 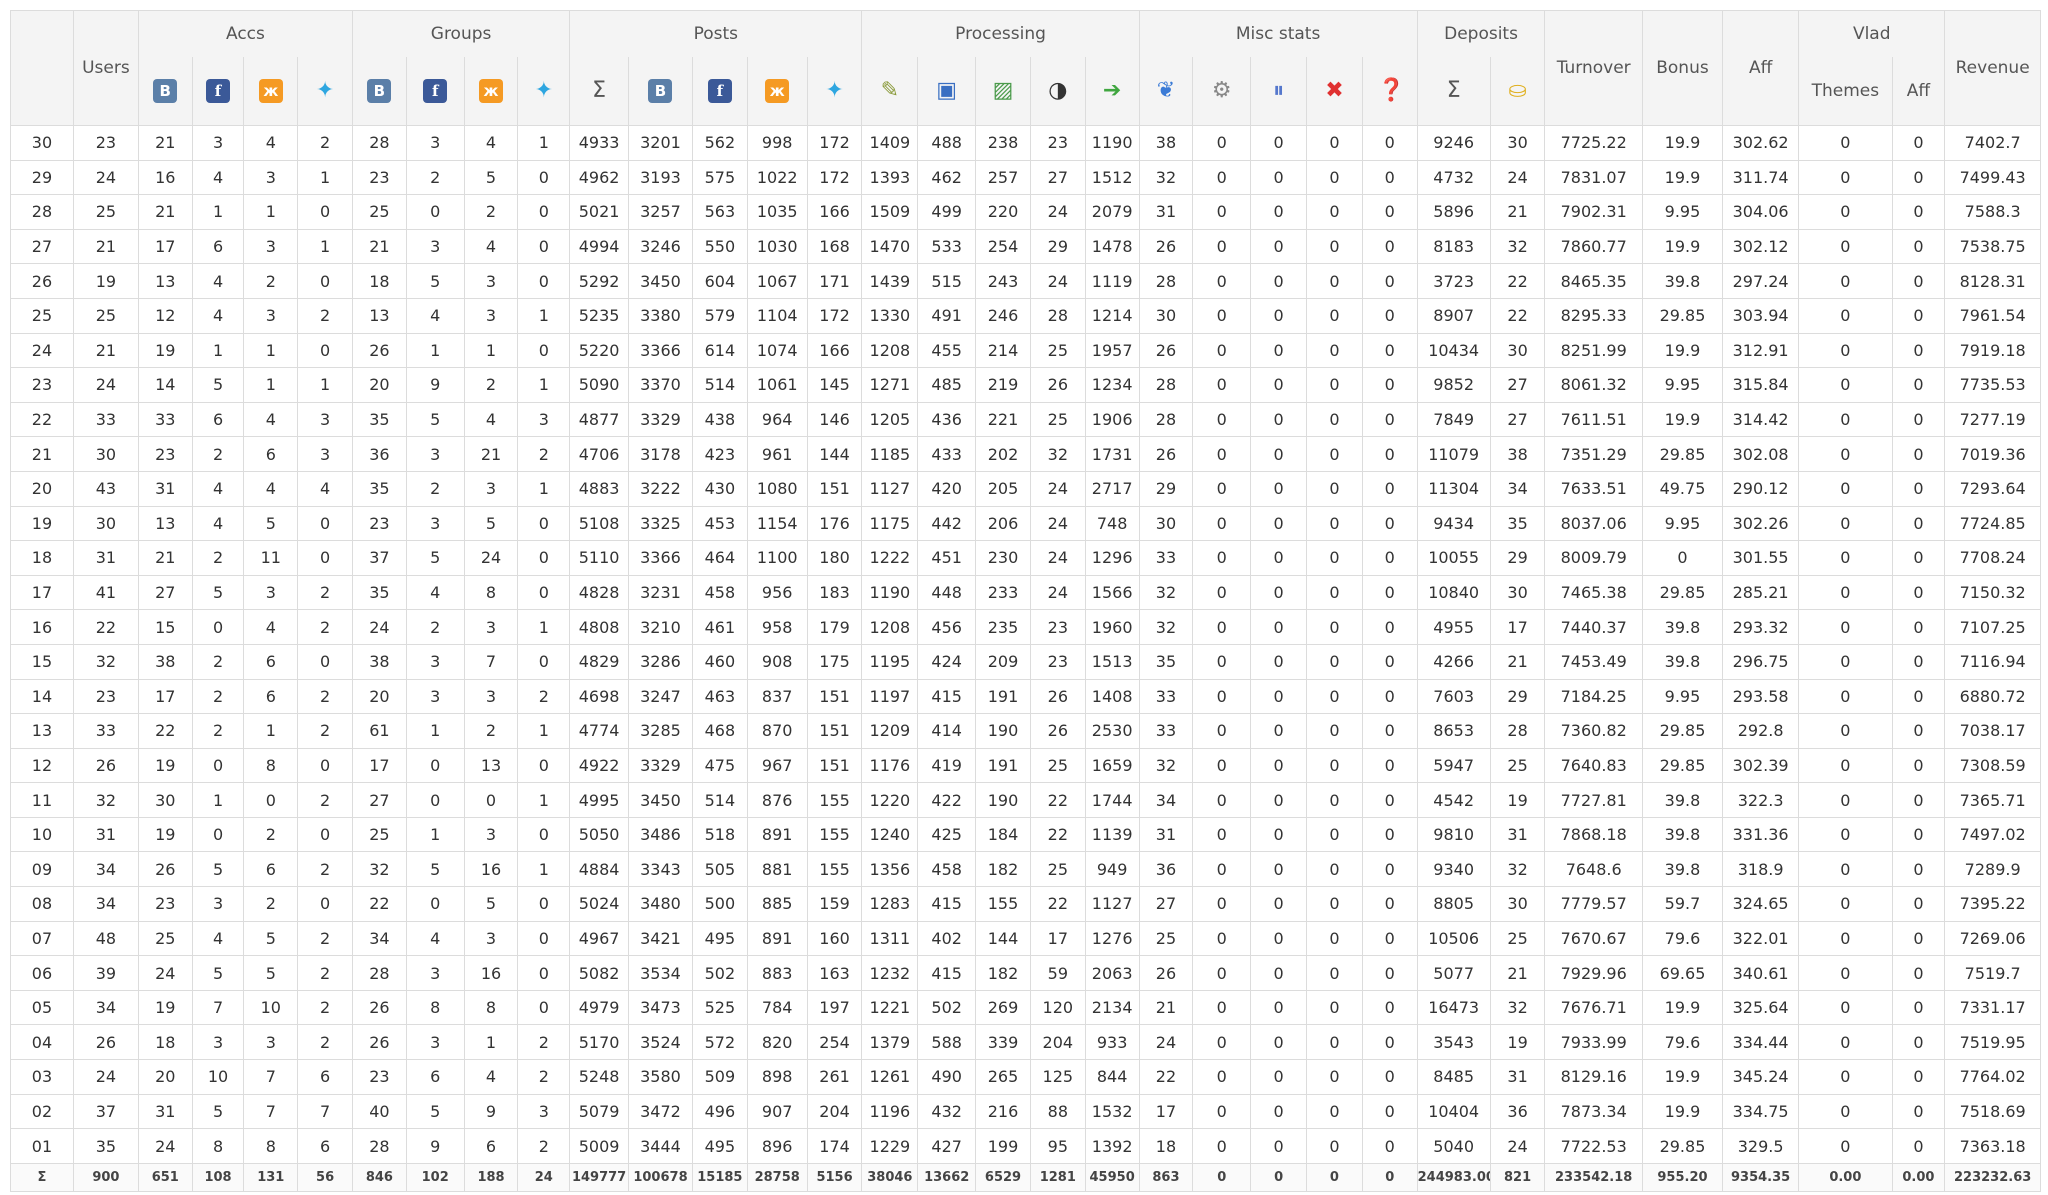 I want to click on table-cell: 7538.75, so click(x=1992, y=246).